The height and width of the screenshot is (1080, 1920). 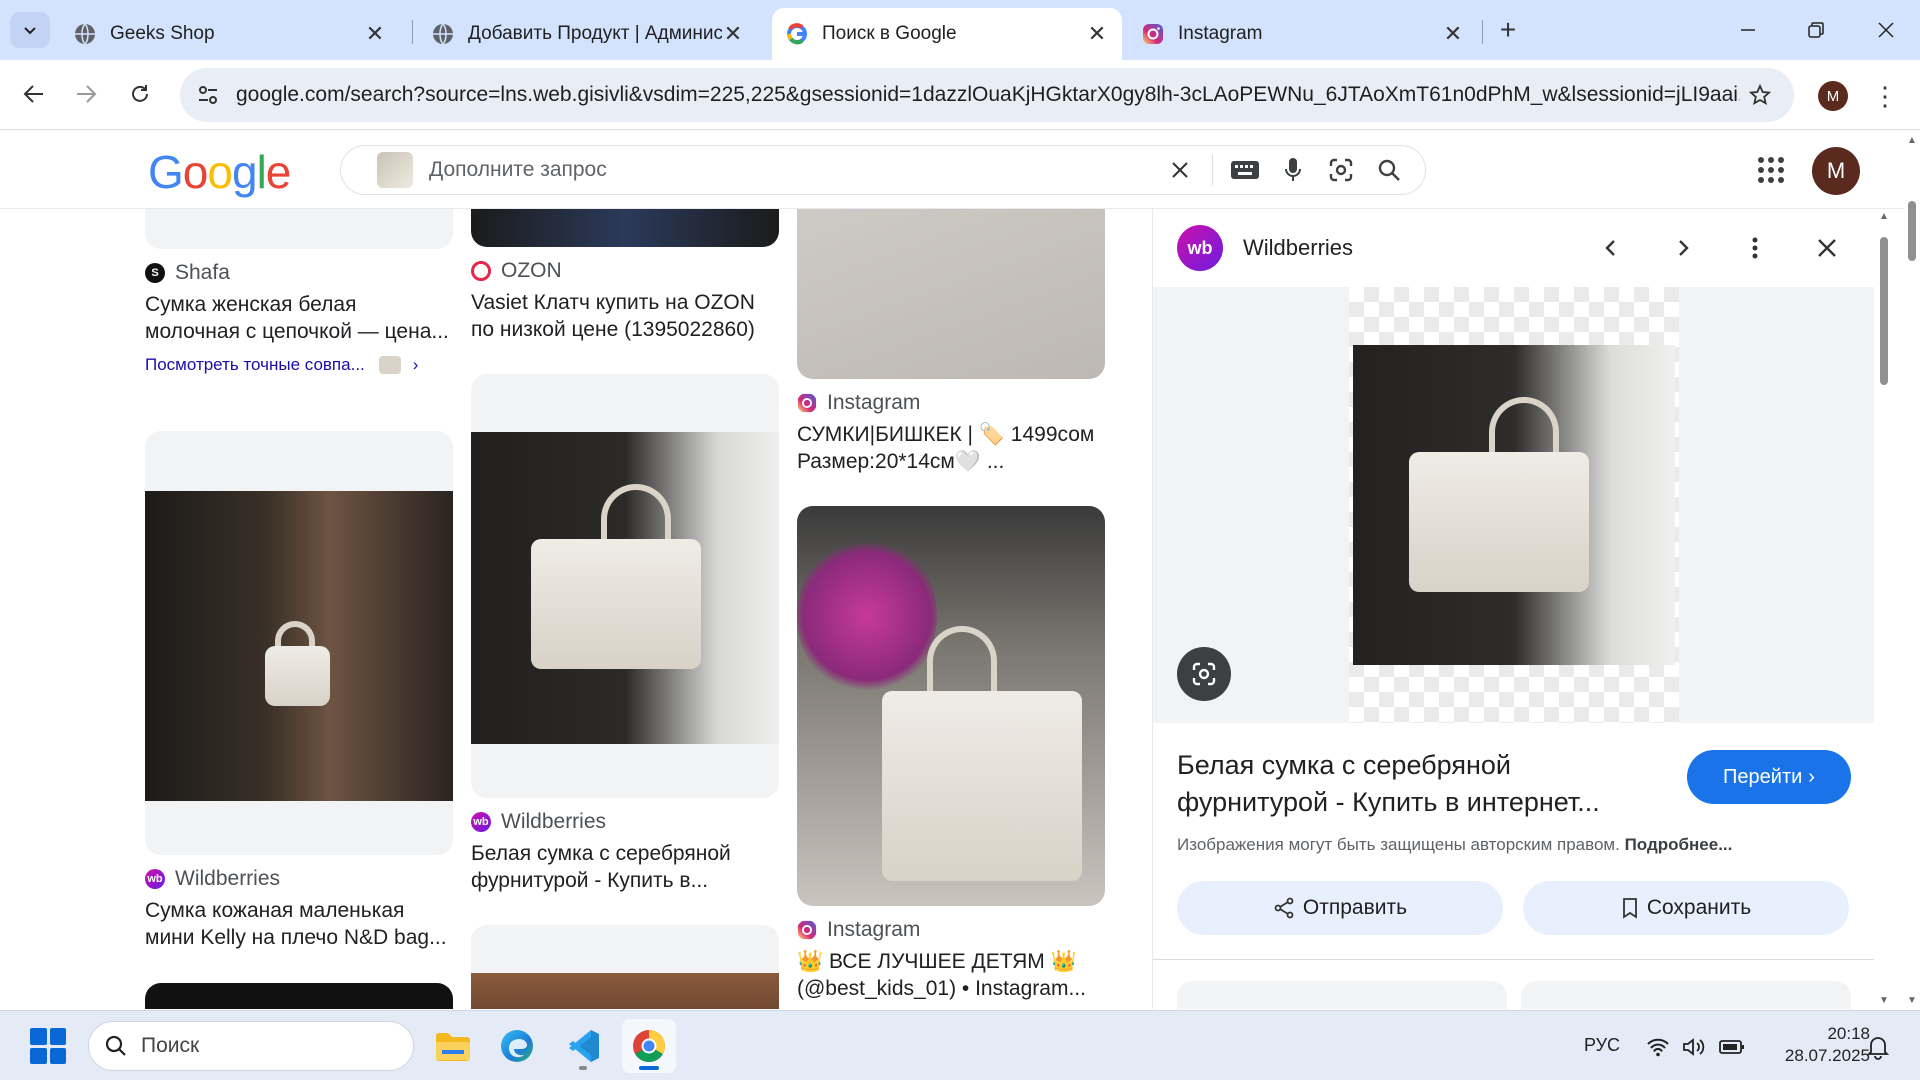 I want to click on reload-button, so click(x=140, y=94).